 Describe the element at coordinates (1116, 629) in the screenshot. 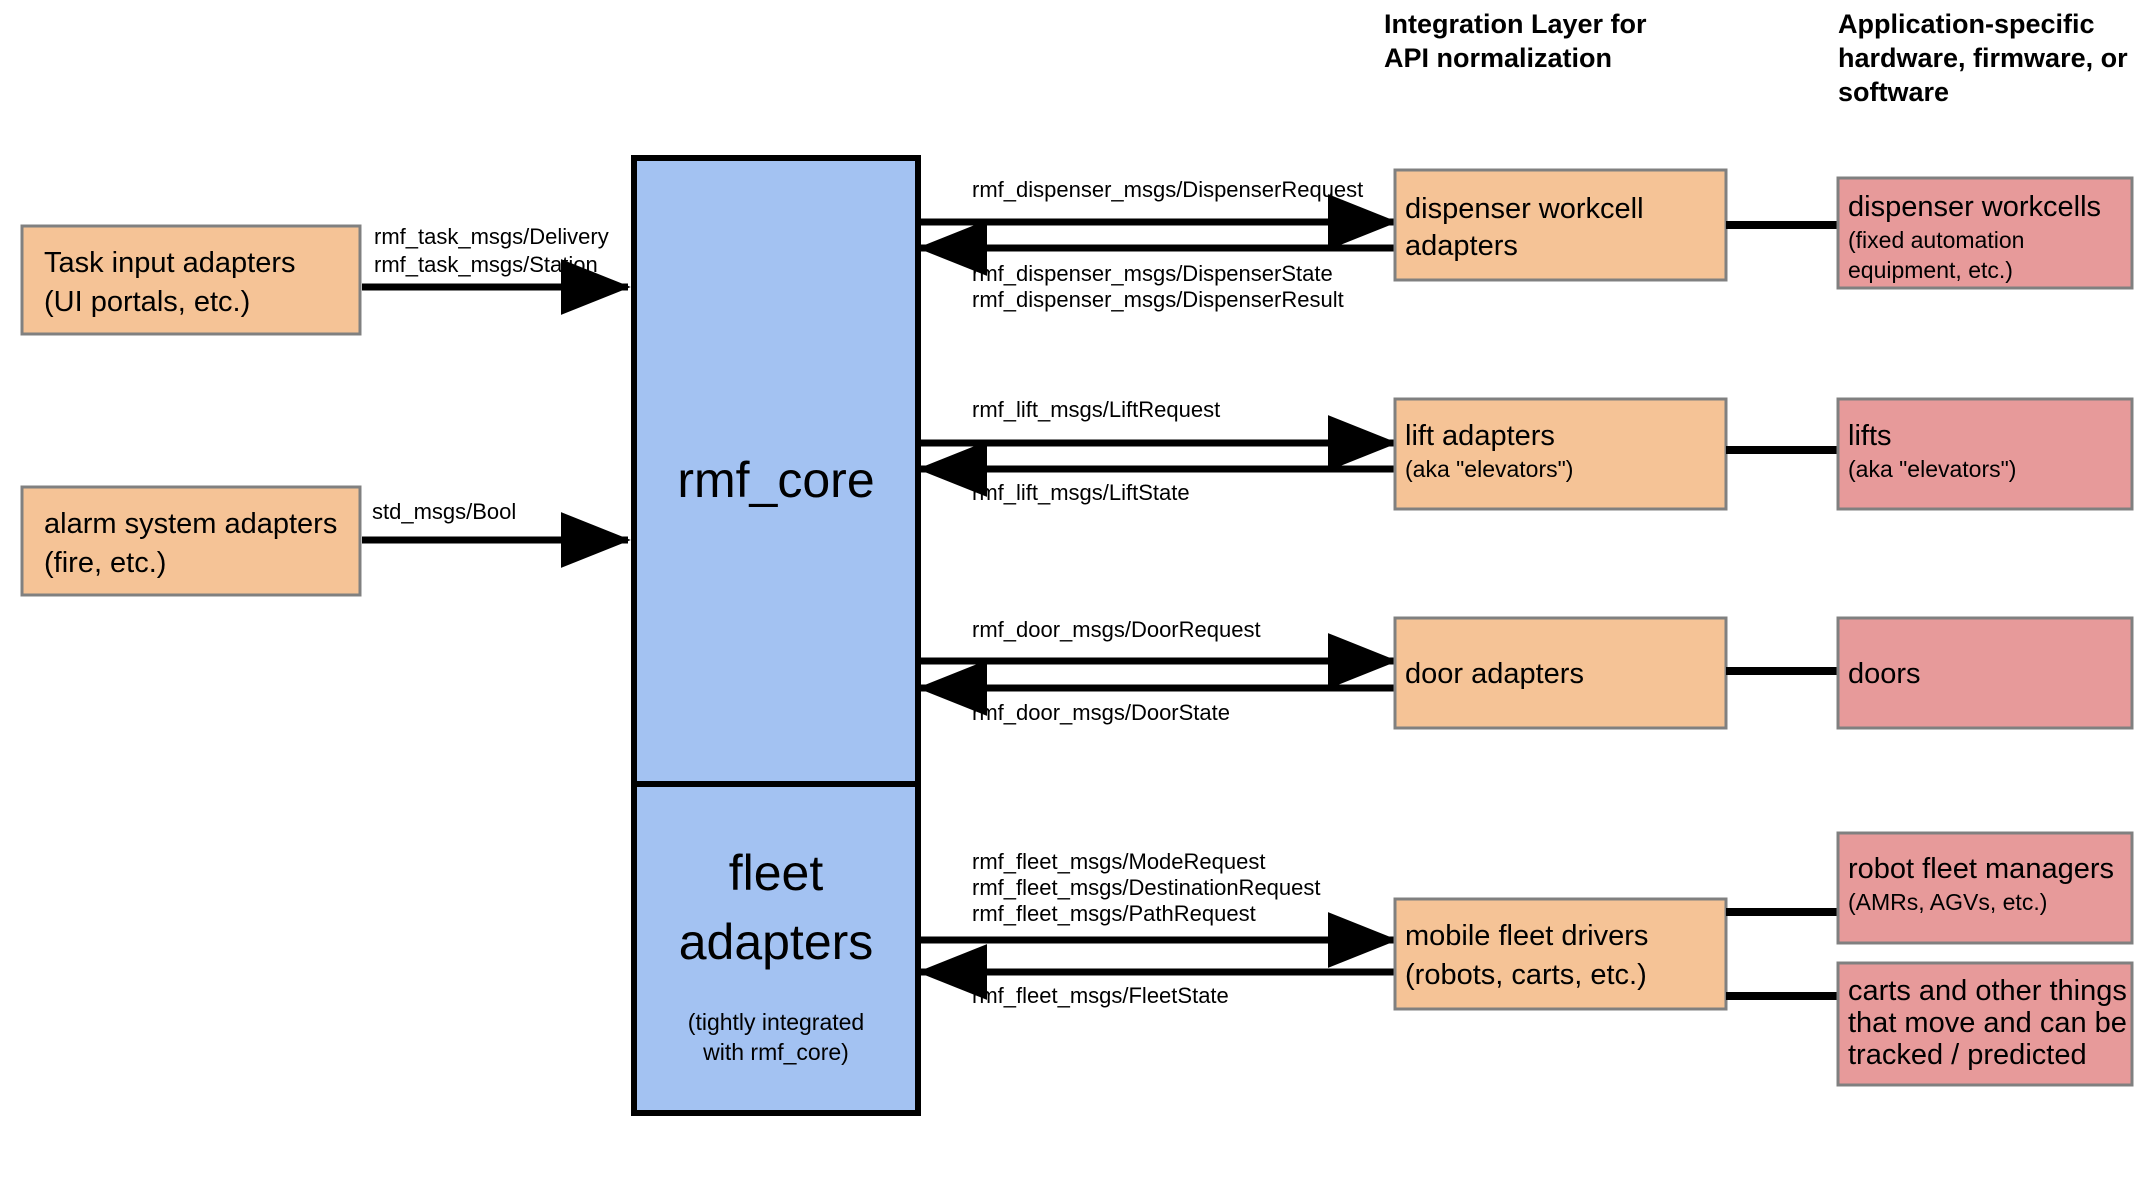

I see `edge-label-door-request: rmf_door_msgs/DoorRequest` at that location.